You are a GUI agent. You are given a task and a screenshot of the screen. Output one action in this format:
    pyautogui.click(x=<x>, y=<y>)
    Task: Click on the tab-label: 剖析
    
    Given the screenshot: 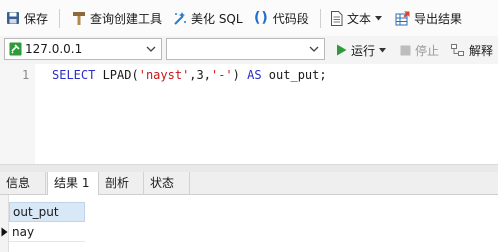 What is the action you would take?
    pyautogui.click(x=117, y=183)
    